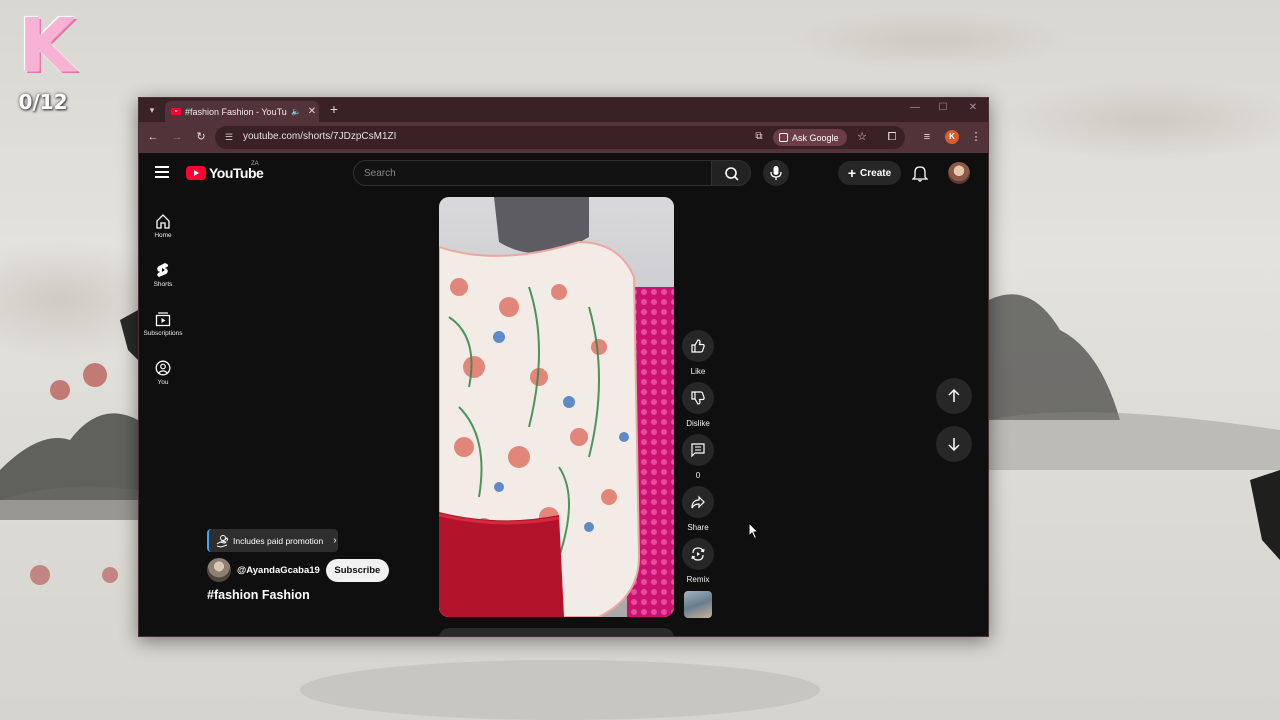 This screenshot has width=1280, height=720. What do you see at coordinates (153, 137) in the screenshot?
I see `back-icon: ←` at bounding box center [153, 137].